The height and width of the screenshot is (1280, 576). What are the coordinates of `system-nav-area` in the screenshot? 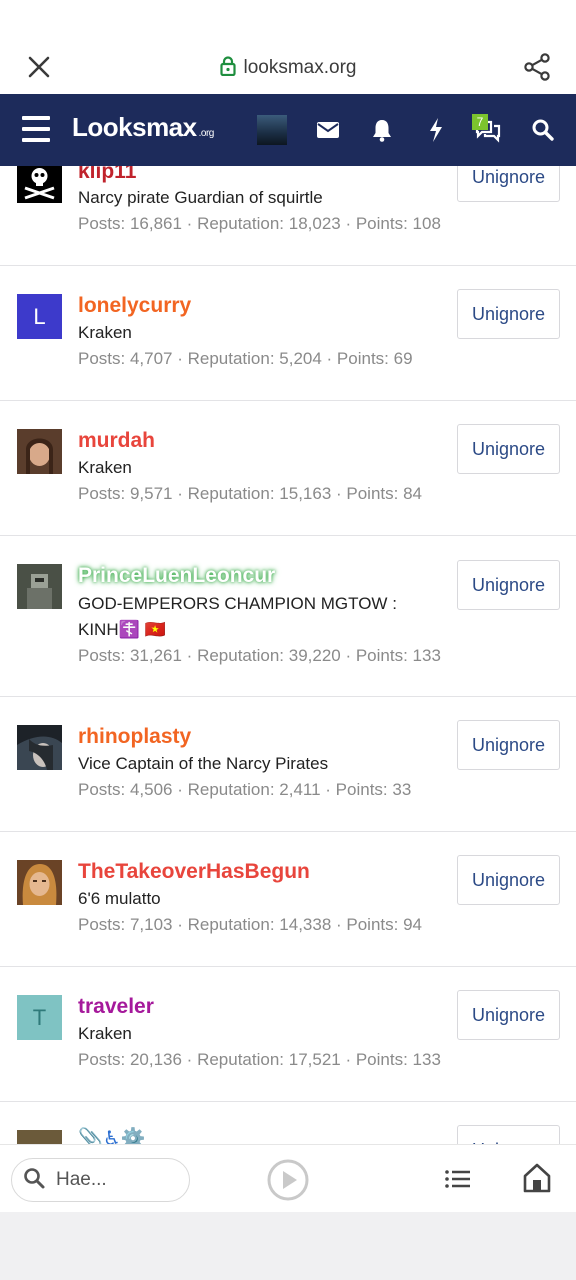 It's located at (288, 1246).